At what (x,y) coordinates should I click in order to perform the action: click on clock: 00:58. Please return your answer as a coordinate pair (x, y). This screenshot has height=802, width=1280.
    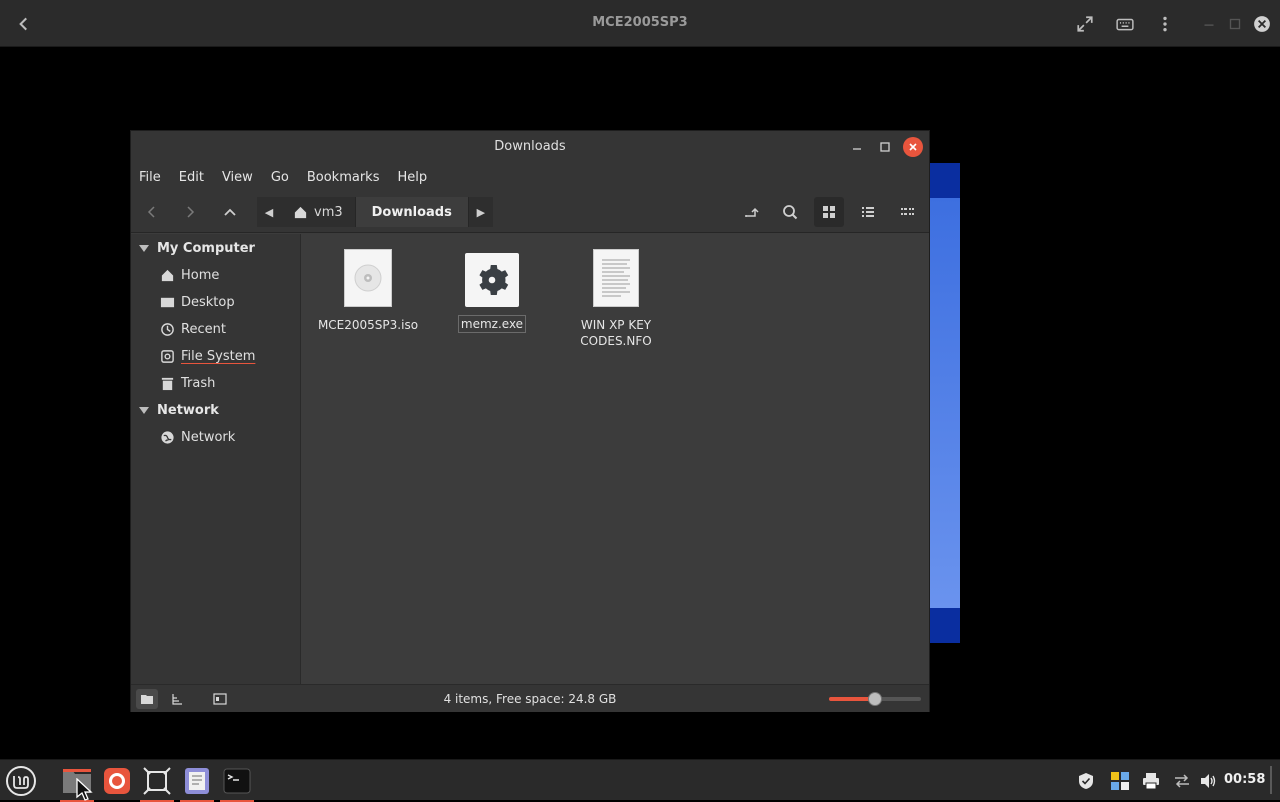
    Looking at the image, I should click on (1244, 779).